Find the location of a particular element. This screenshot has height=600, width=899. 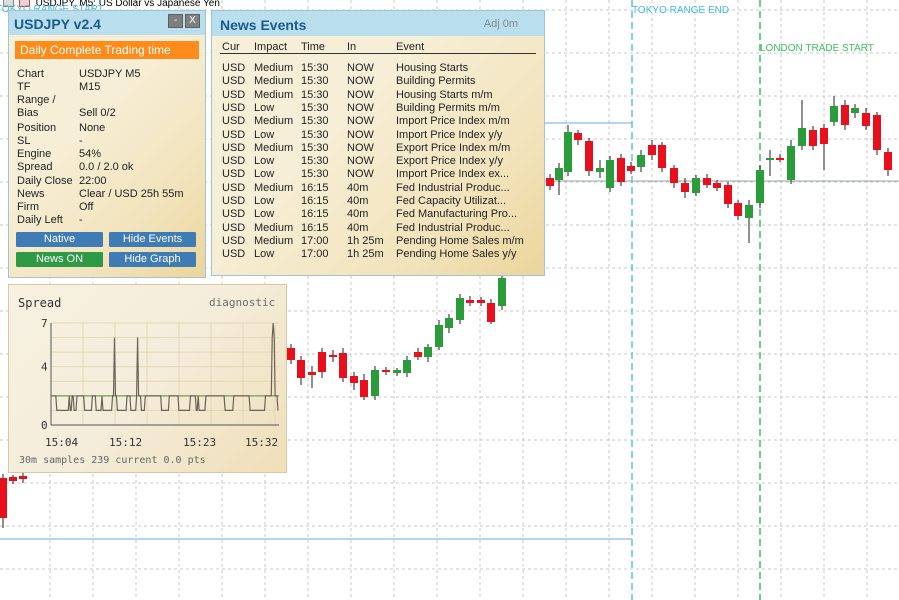

info-value: 0.0 / 2.0 ok is located at coordinates (106, 167).